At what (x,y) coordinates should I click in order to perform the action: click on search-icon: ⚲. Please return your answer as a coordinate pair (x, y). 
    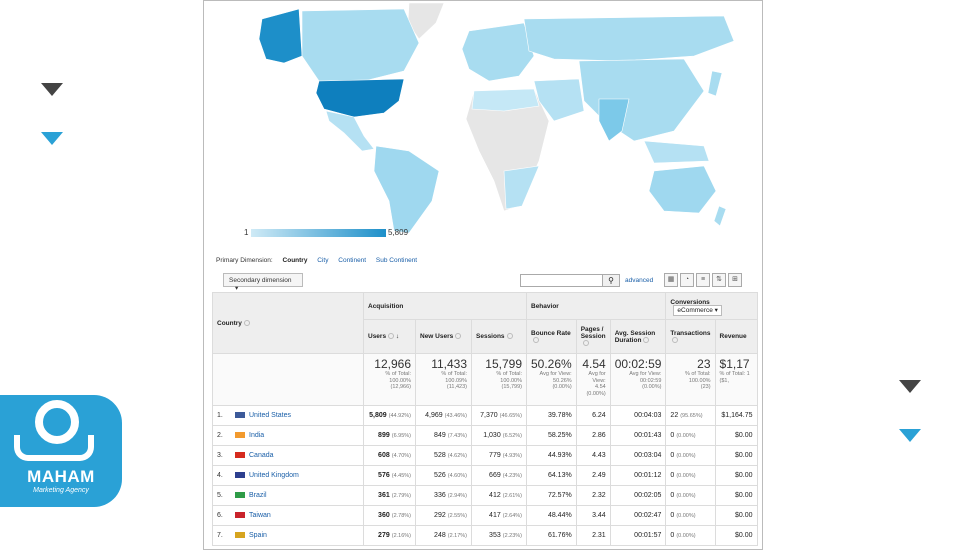
    Looking at the image, I should click on (611, 280).